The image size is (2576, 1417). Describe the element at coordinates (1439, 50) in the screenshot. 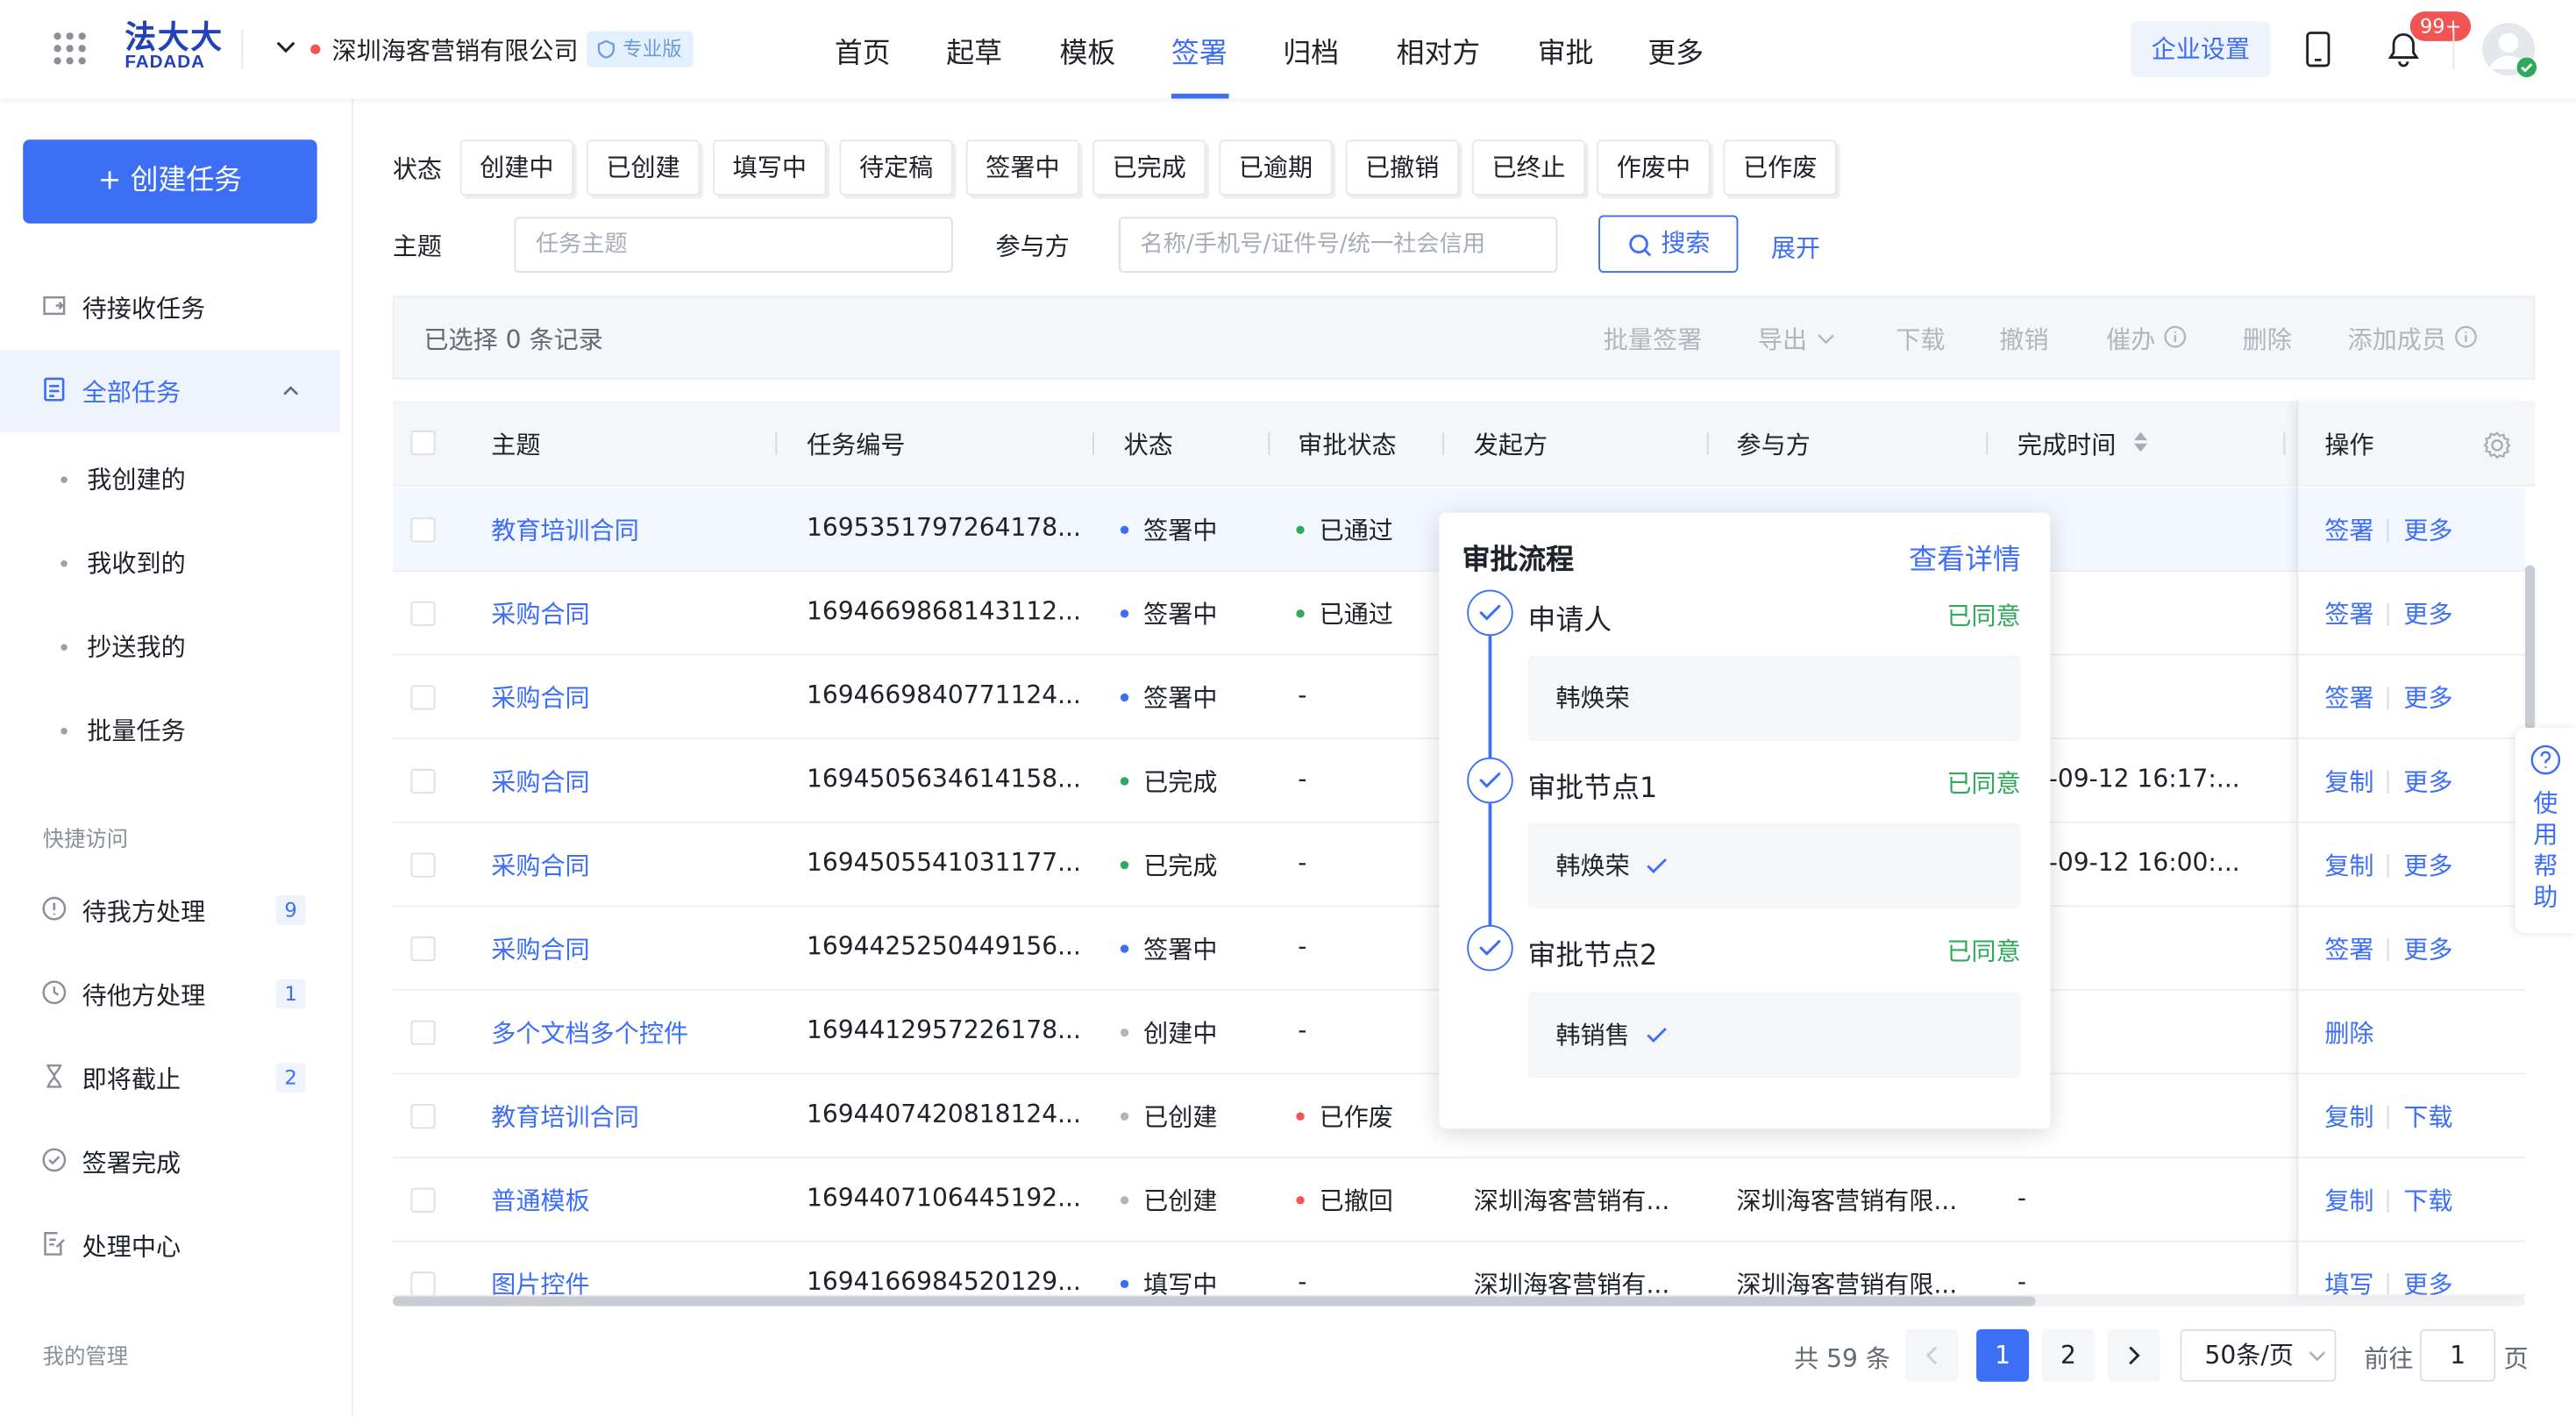

I see `nav-counterparty: 相对方` at that location.